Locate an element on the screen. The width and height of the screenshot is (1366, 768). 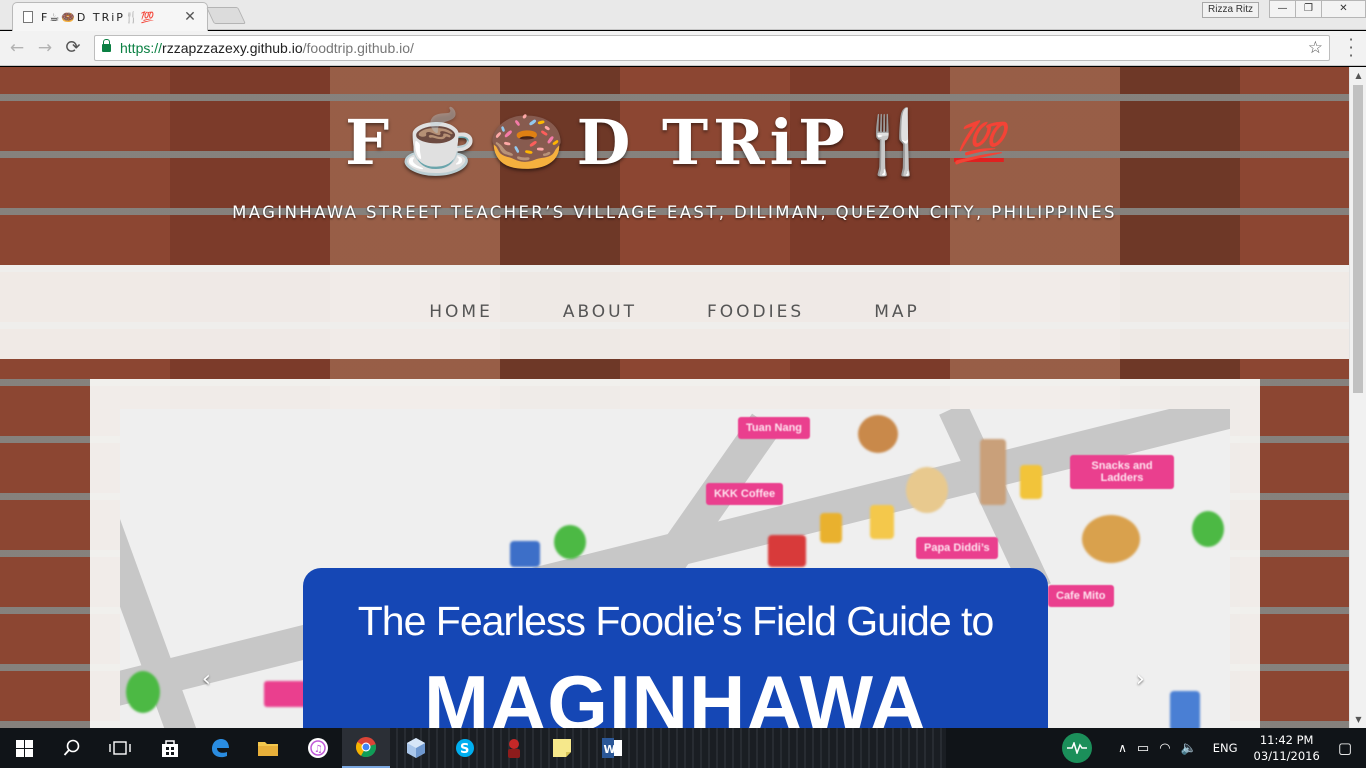
taskbar-file-explorer is located at coordinates (268, 748).